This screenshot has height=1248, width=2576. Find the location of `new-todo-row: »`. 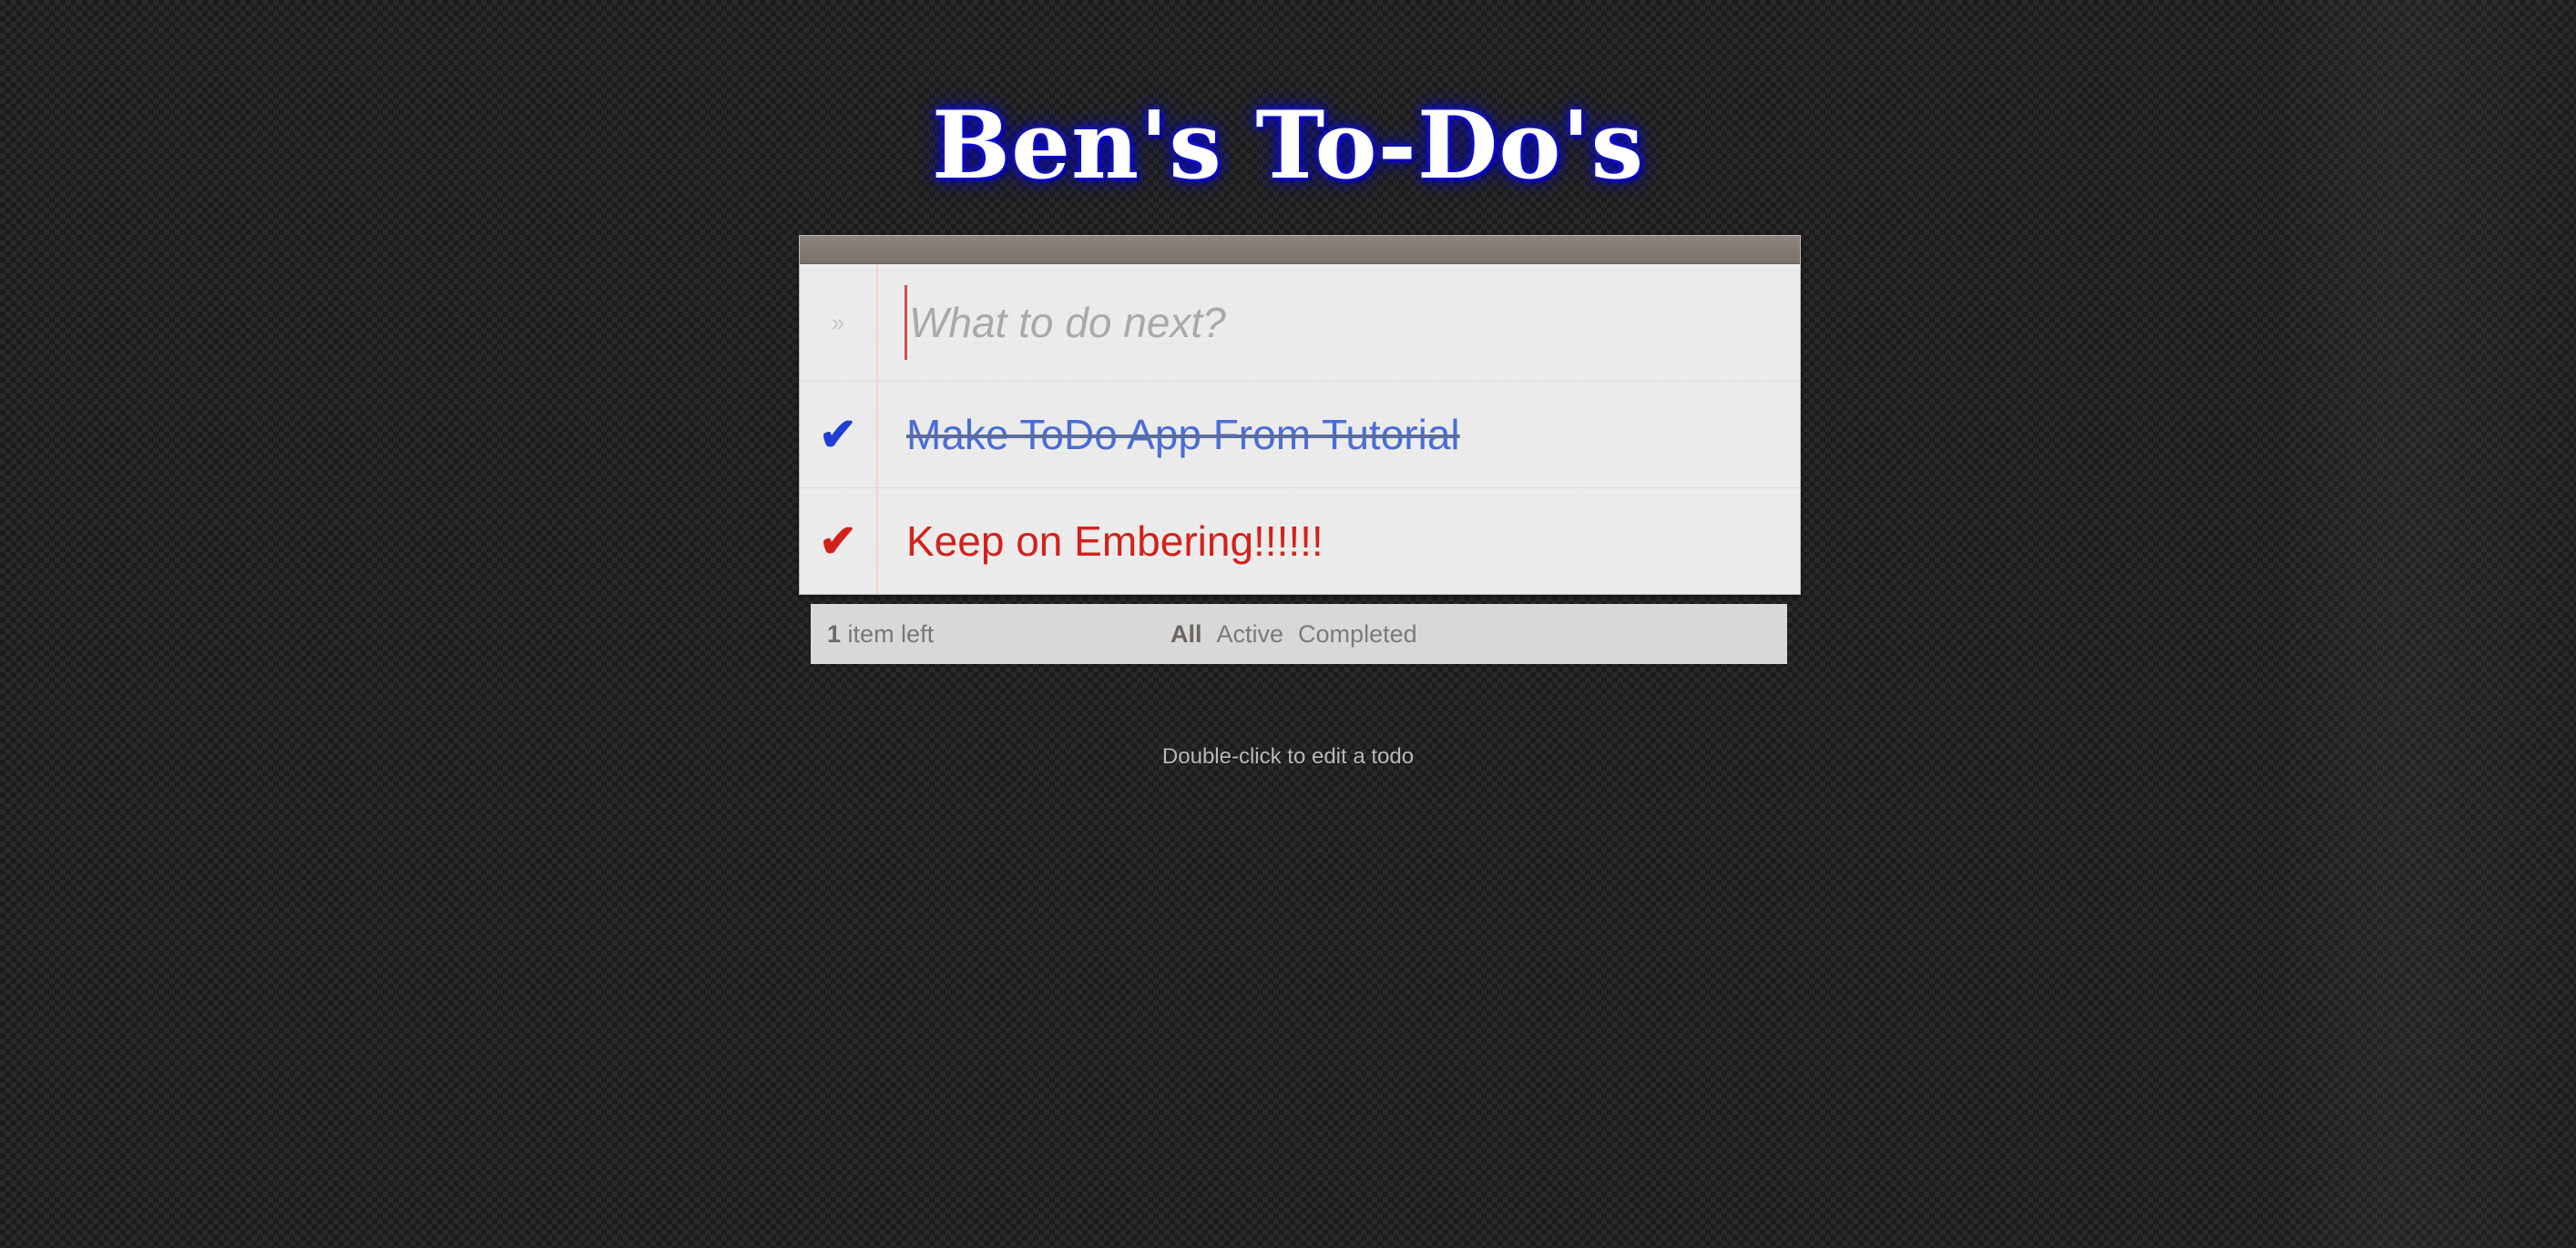

new-todo-row: » is located at coordinates (1300, 323).